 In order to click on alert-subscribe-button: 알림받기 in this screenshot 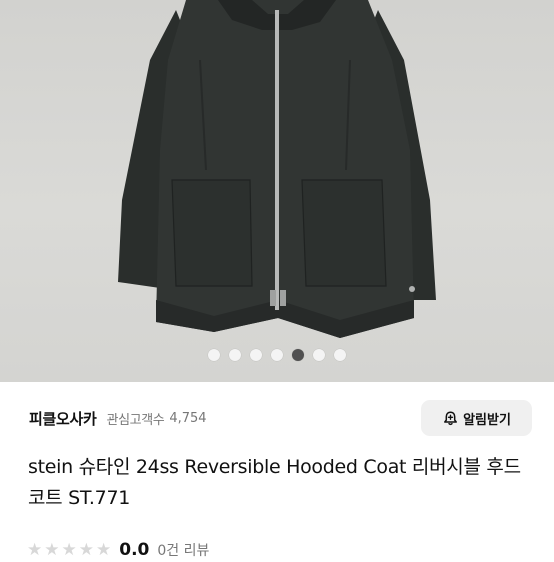, I will do `click(476, 418)`.